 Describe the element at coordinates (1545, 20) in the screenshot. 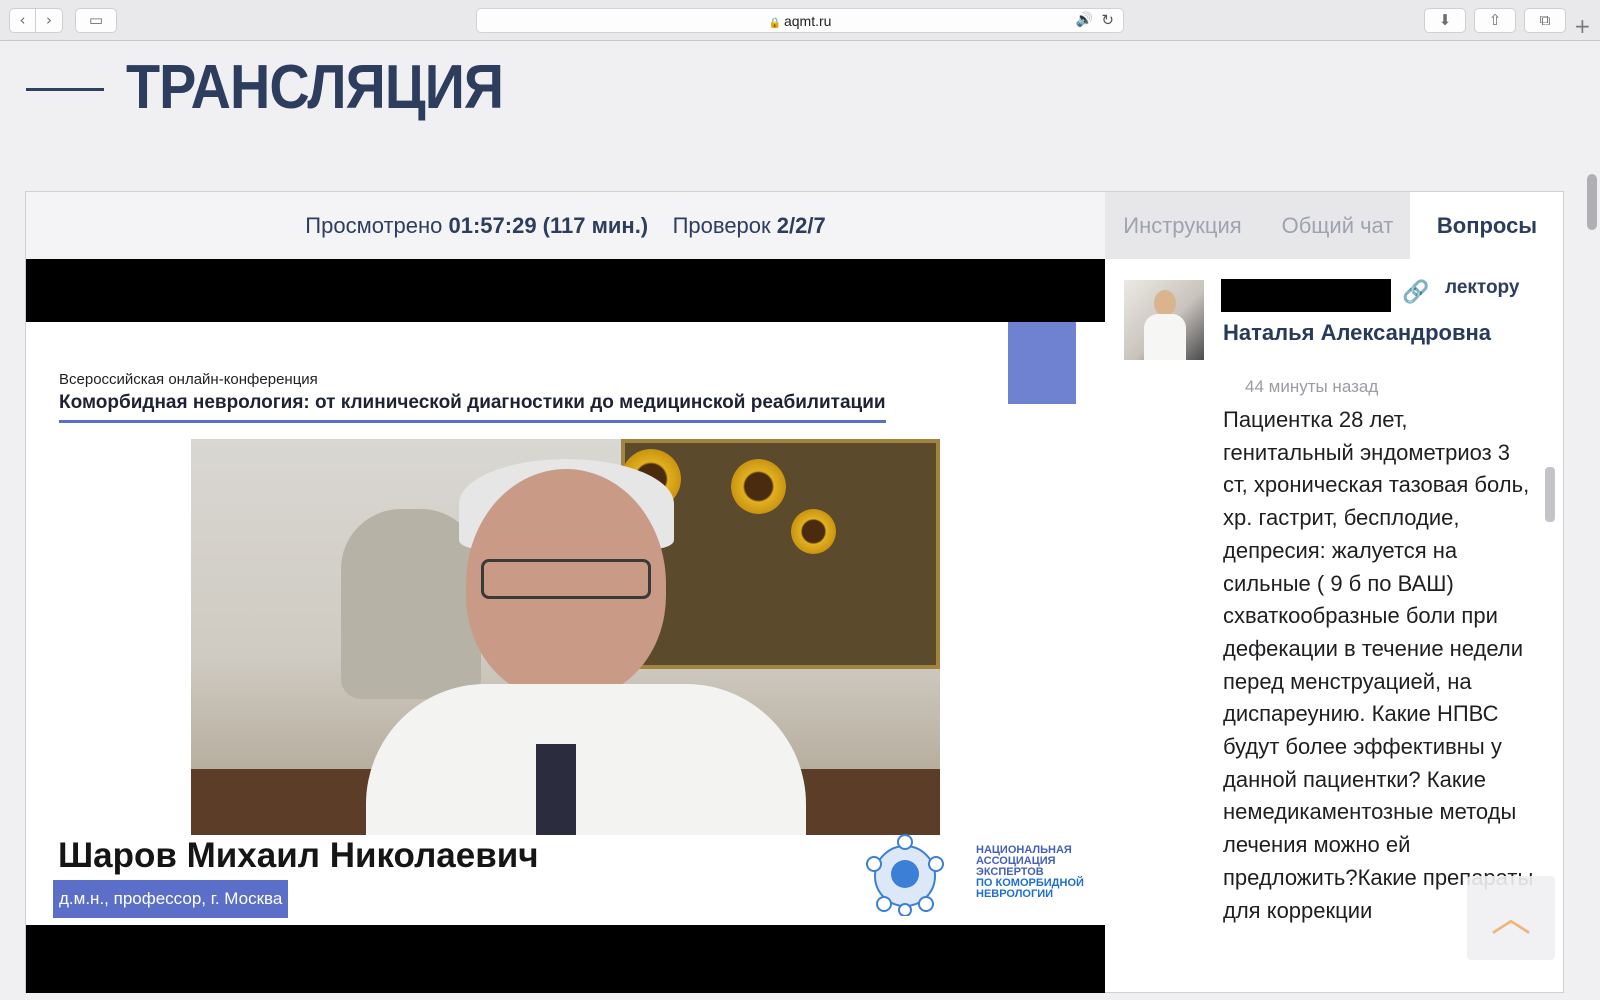

I see `tabs-overview-icon: ⧉` at that location.